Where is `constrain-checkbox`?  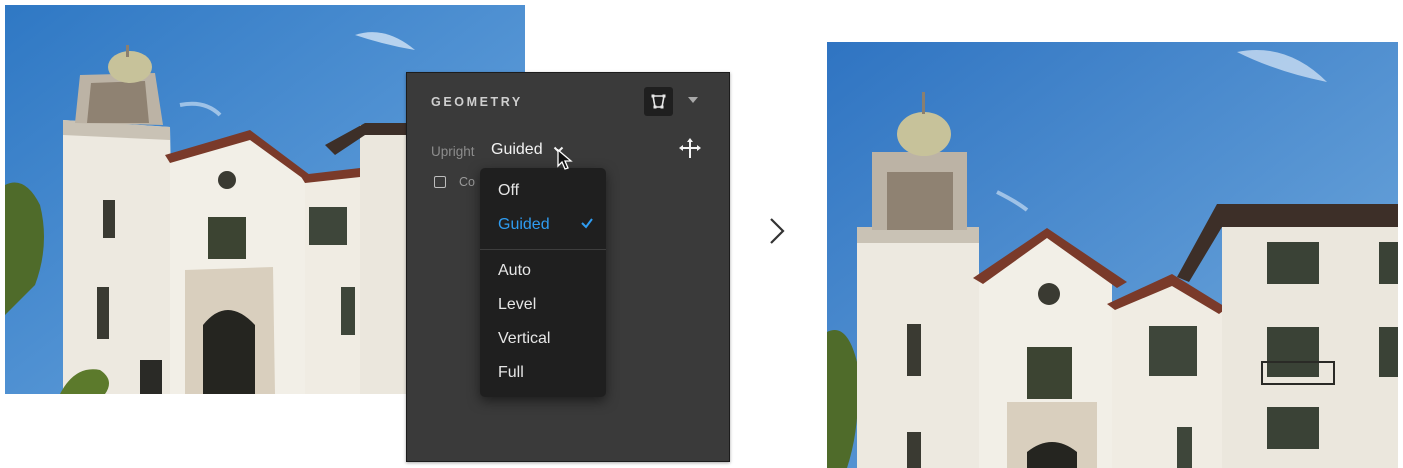 constrain-checkbox is located at coordinates (440, 182).